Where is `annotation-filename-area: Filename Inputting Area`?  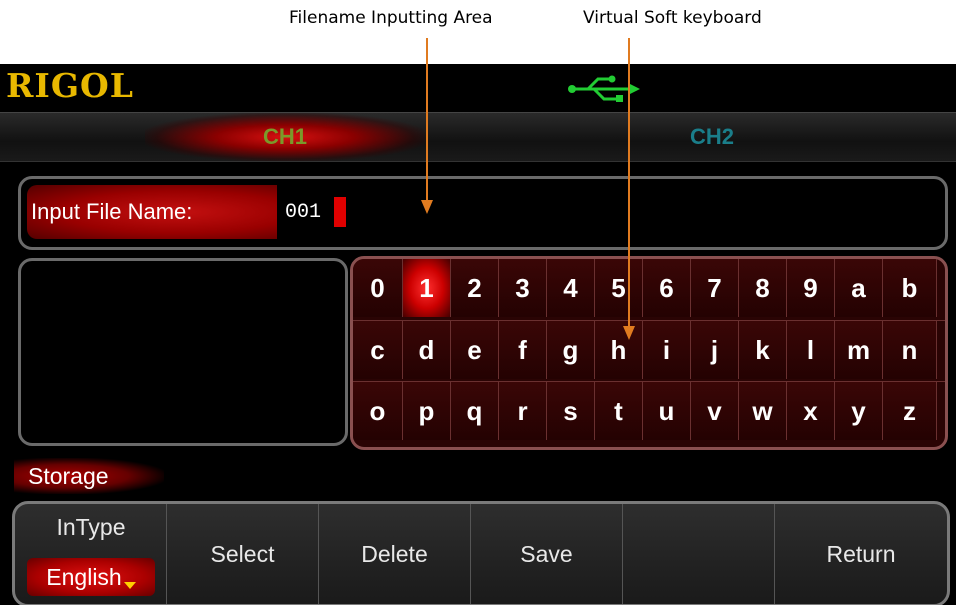 annotation-filename-area: Filename Inputting Area is located at coordinates (391, 18).